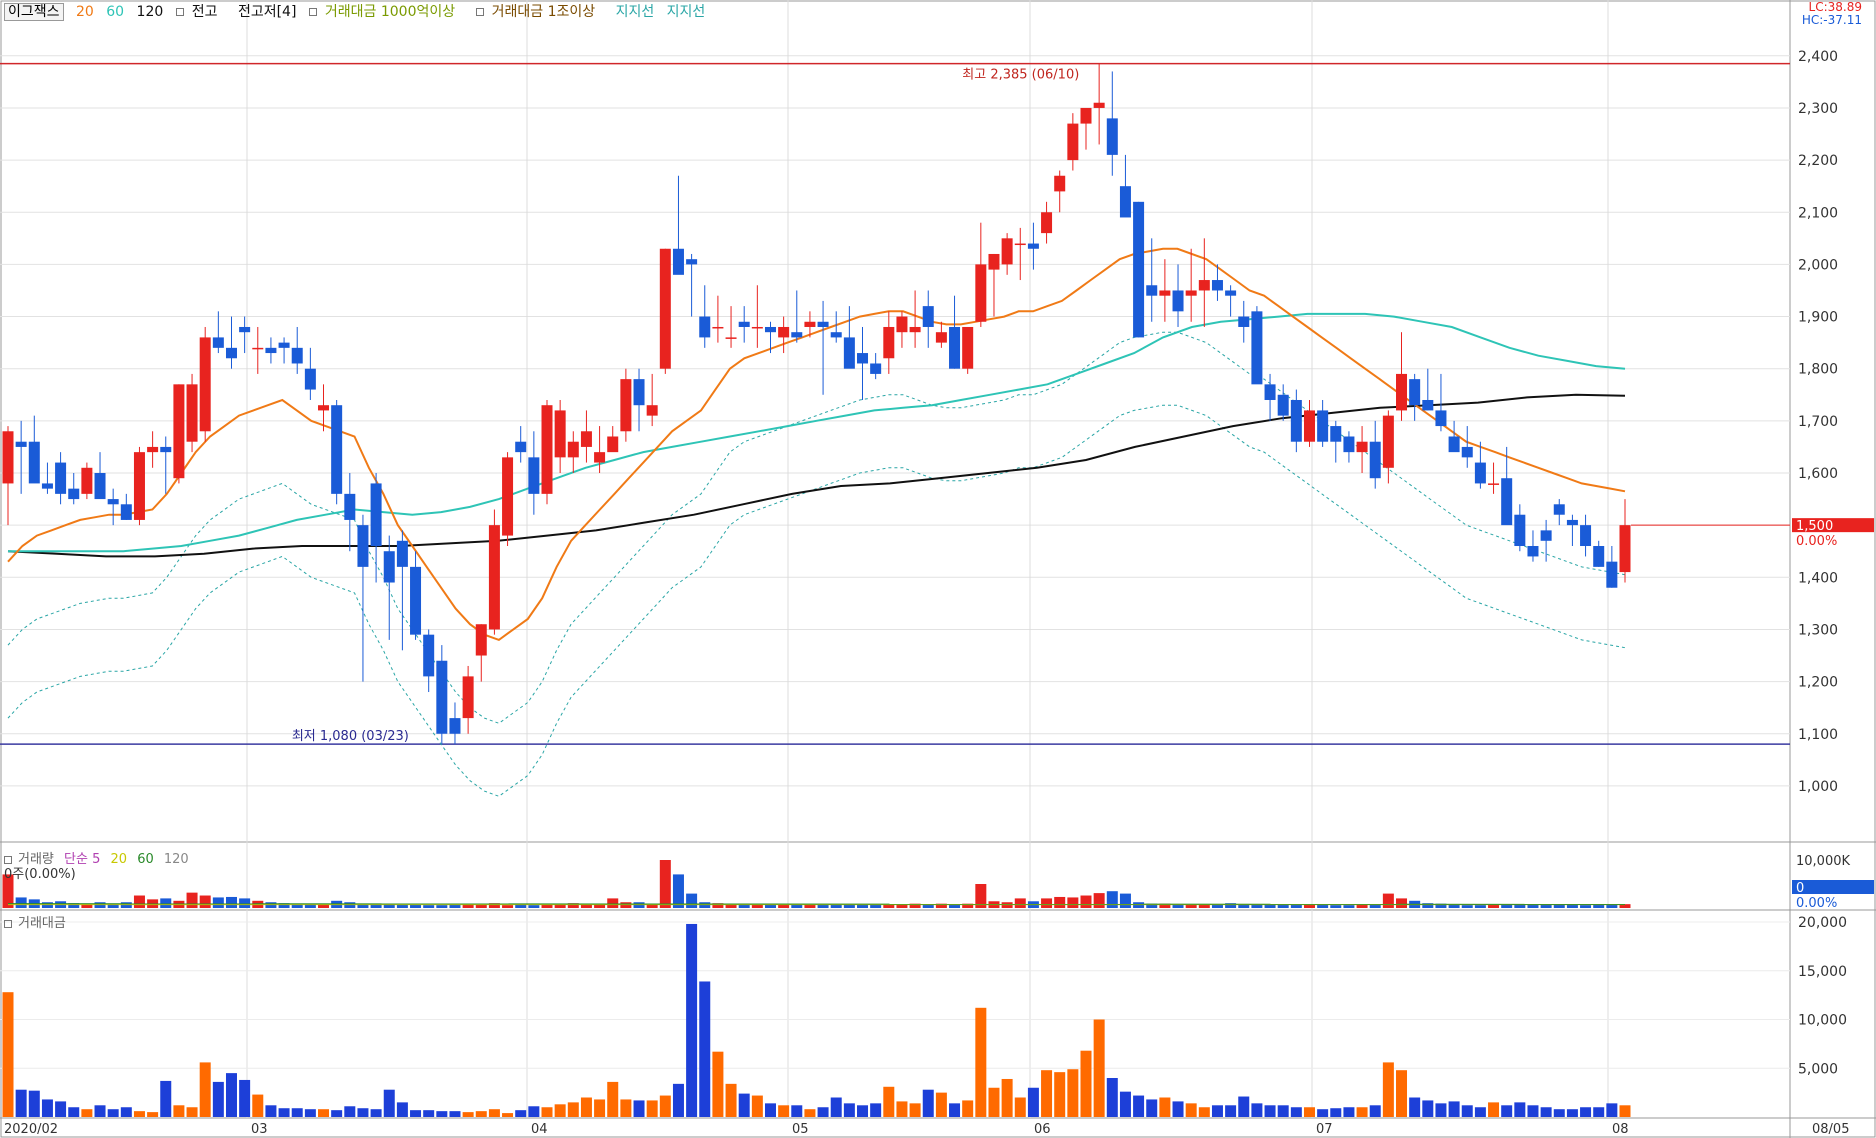 This screenshot has width=1876, height=1138. What do you see at coordinates (1833, 887) in the screenshot?
I see `volume-current-box` at bounding box center [1833, 887].